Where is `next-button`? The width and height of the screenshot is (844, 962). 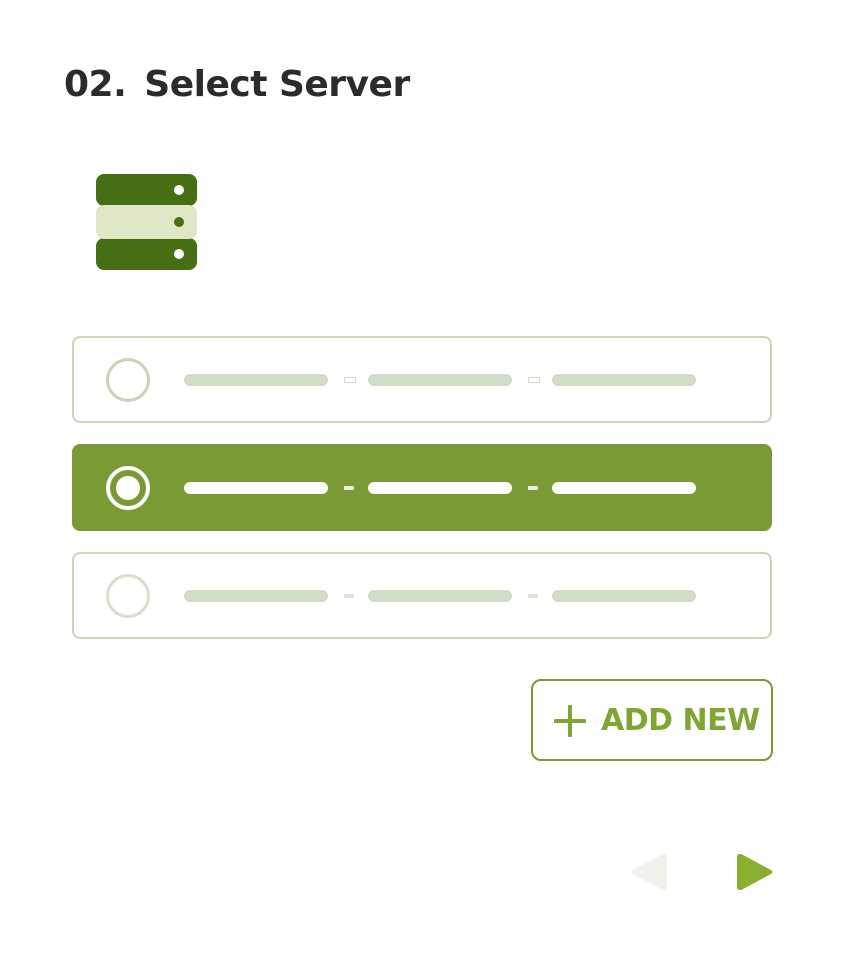
next-button is located at coordinates (755, 872).